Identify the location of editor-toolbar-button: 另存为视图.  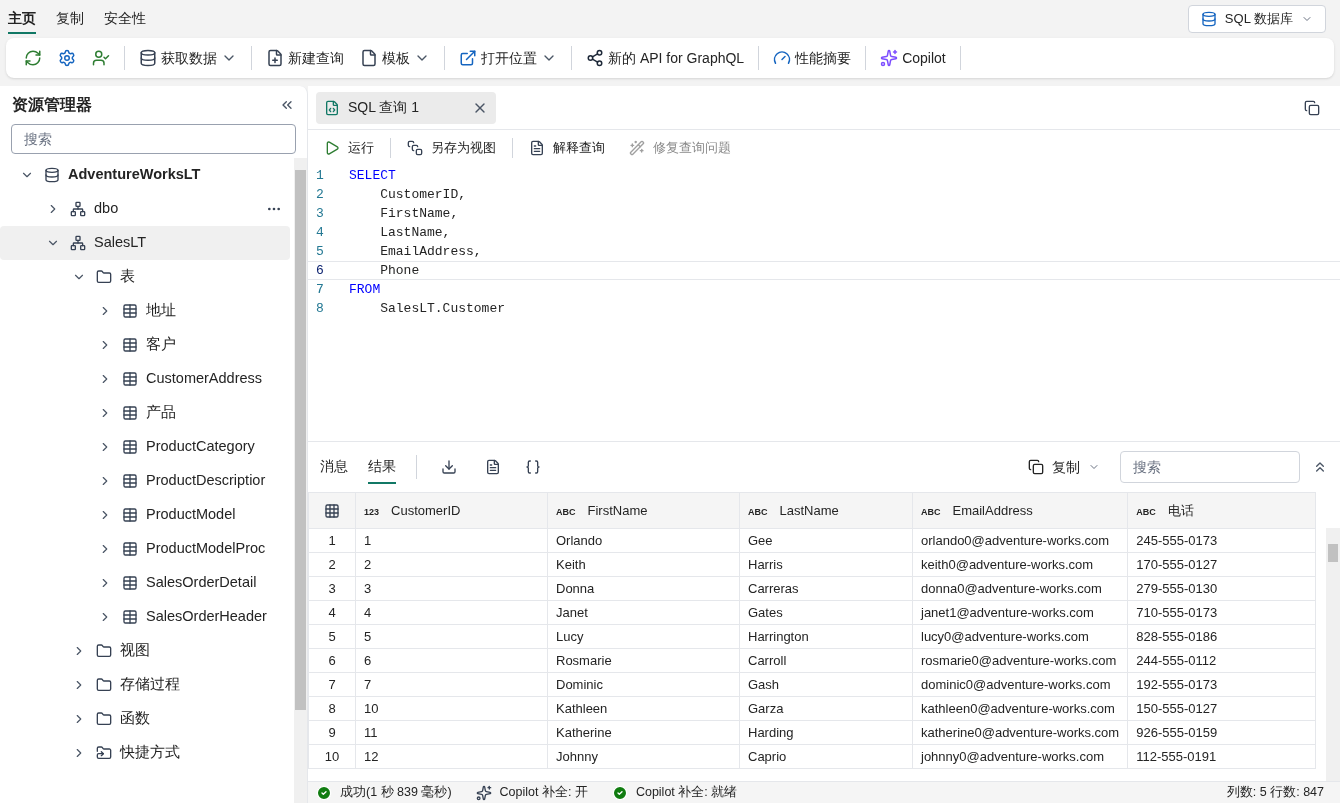
(451, 148).